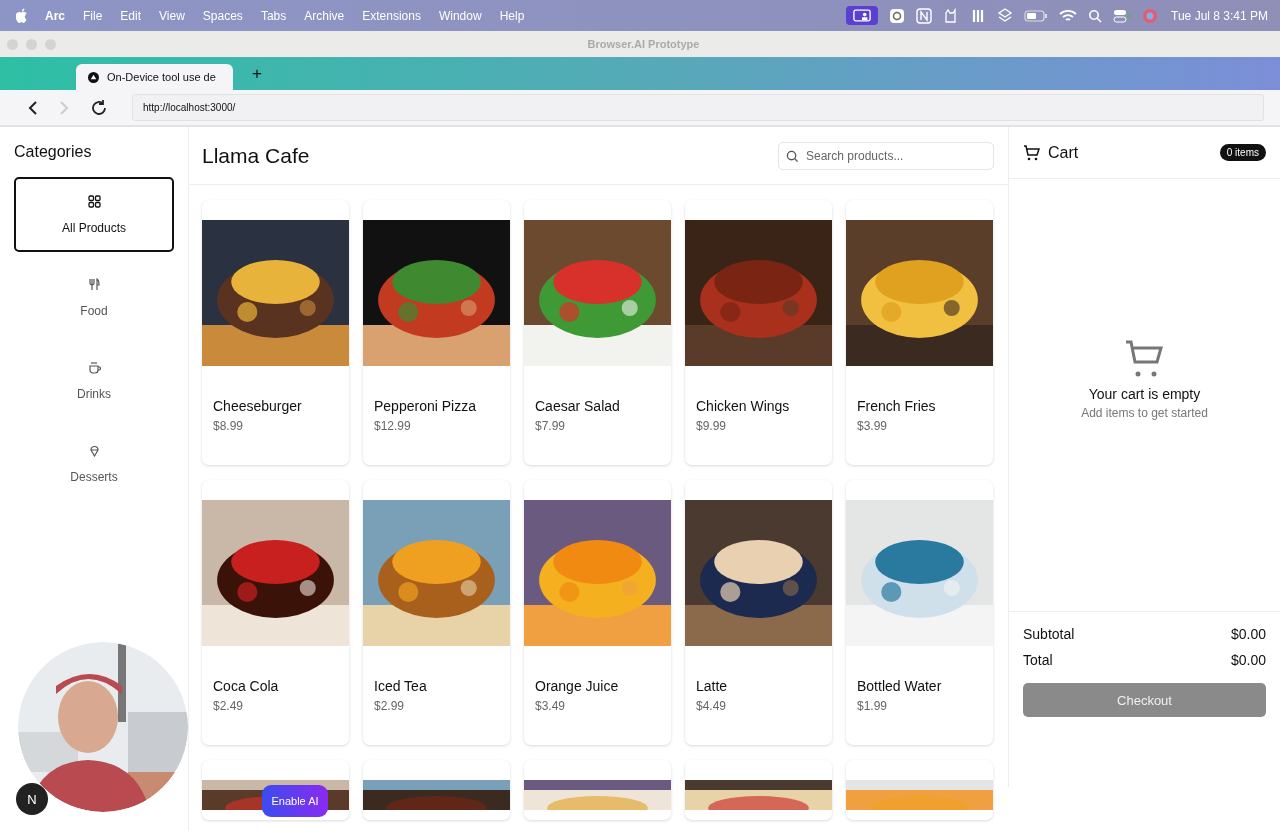 The height and width of the screenshot is (831, 1280). I want to click on wifi-icon, so click(1068, 15).